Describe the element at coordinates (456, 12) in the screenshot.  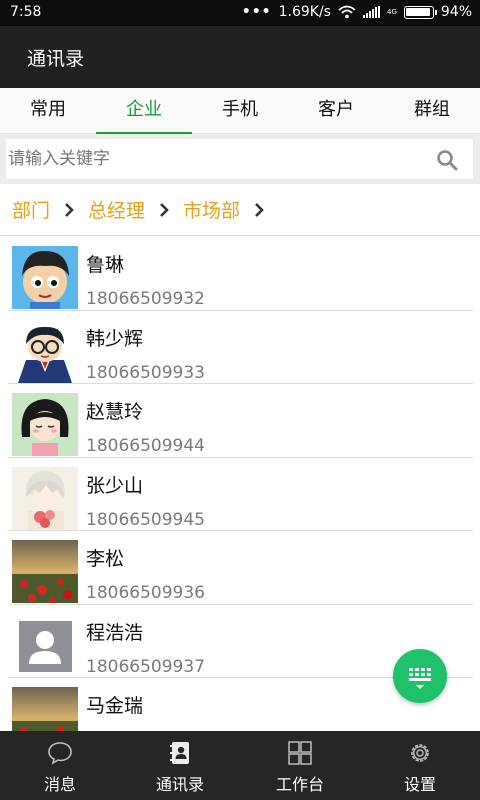
I see `battery-percent: 94%` at that location.